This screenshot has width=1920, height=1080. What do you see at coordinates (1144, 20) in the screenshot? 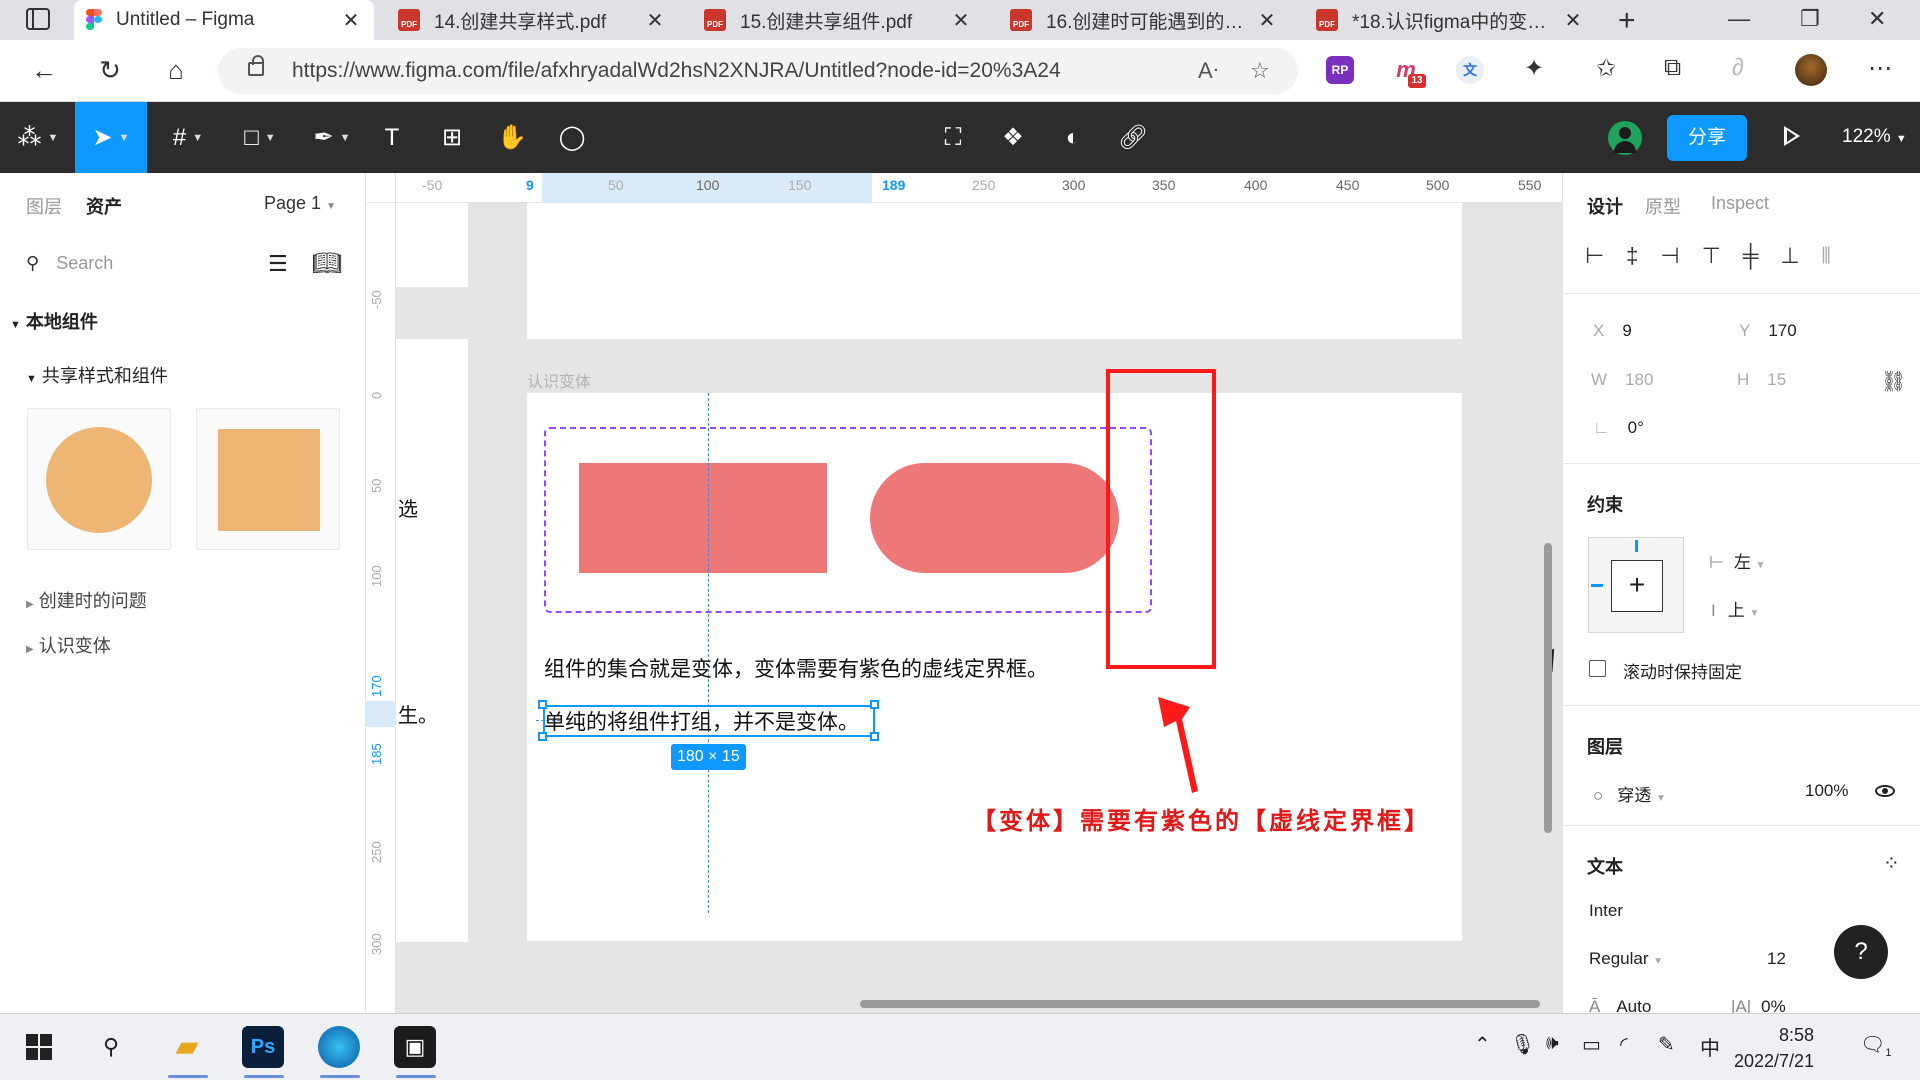
I see `tab-pdf-16: PDF 16.创建时可能遇到的问题 ✕` at bounding box center [1144, 20].